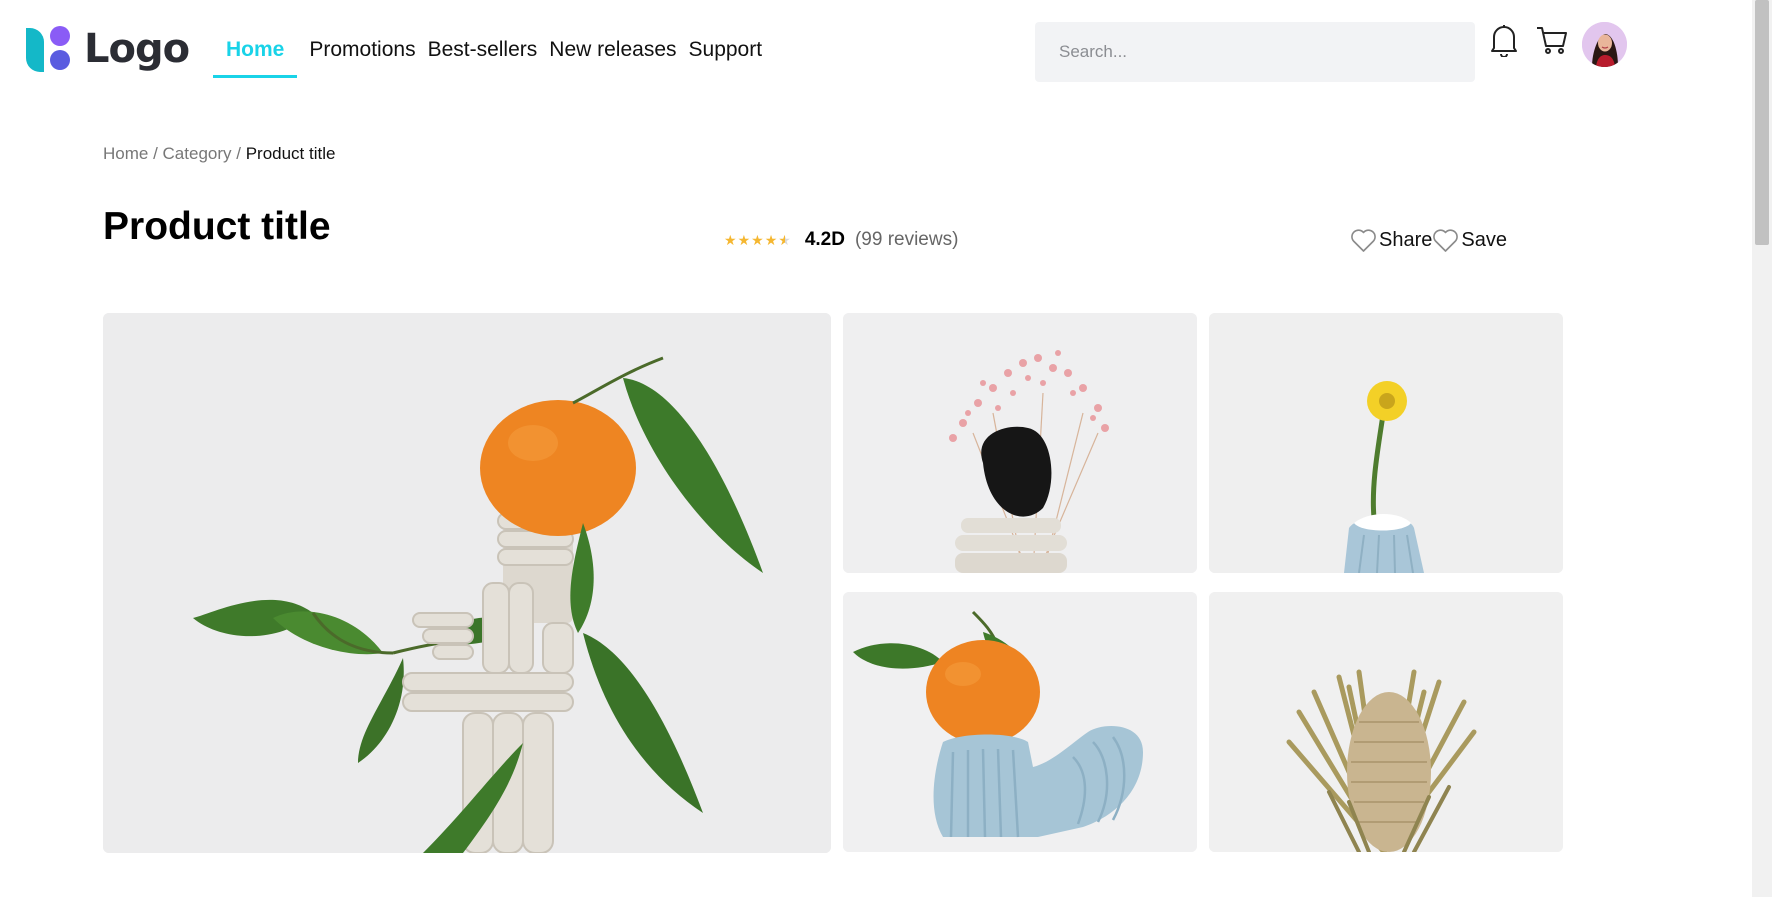 This screenshot has width=1772, height=897. I want to click on breadcrumb: Home / Category / Product title, so click(219, 154).